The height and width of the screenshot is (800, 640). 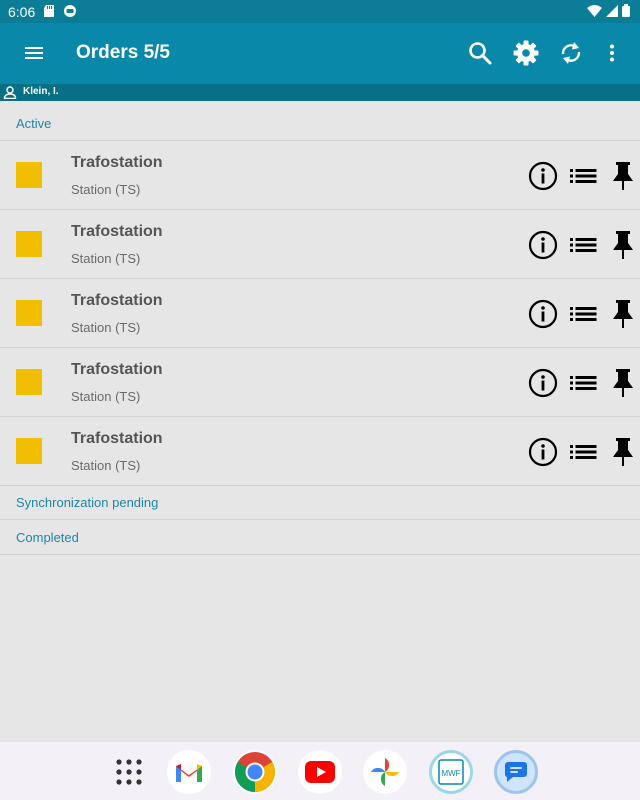 I want to click on youtube-app, so click(x=320, y=772).